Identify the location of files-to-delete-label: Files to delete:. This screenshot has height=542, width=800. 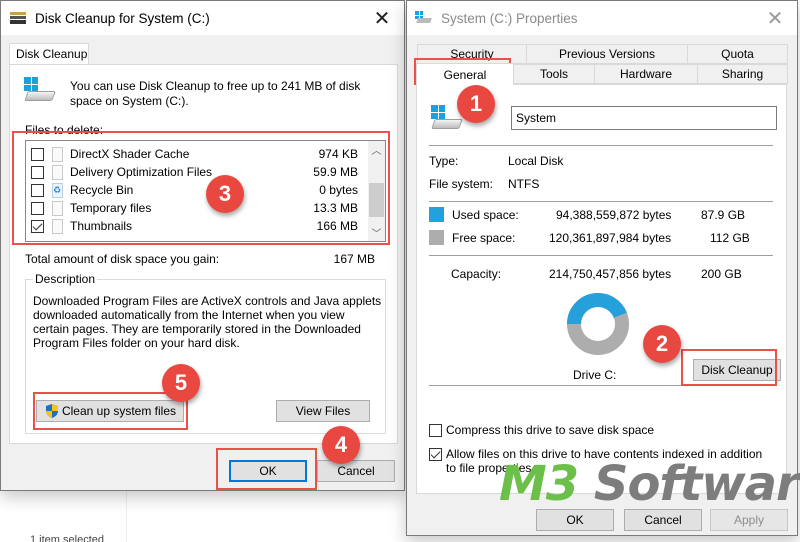
(64, 130).